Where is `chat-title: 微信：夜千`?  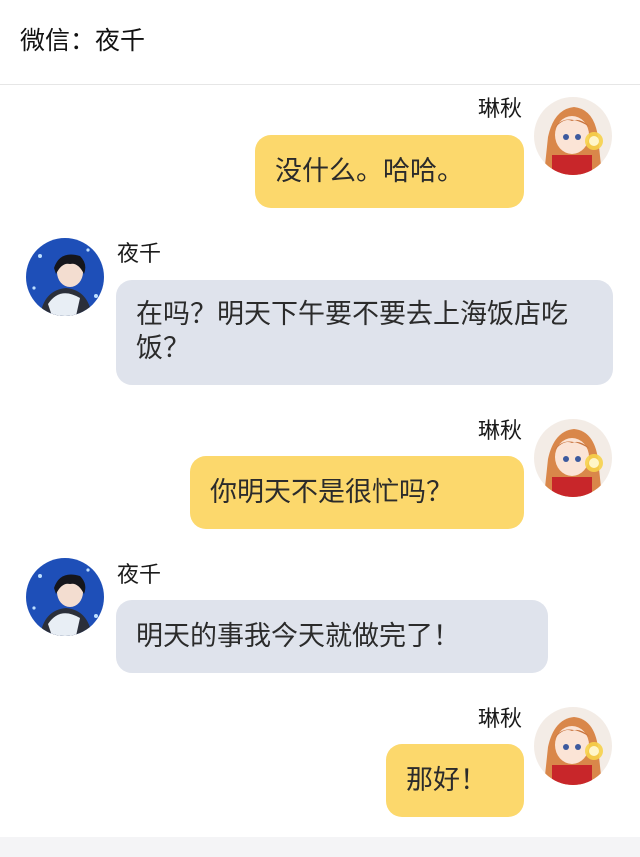 chat-title: 微信：夜千 is located at coordinates (83, 40).